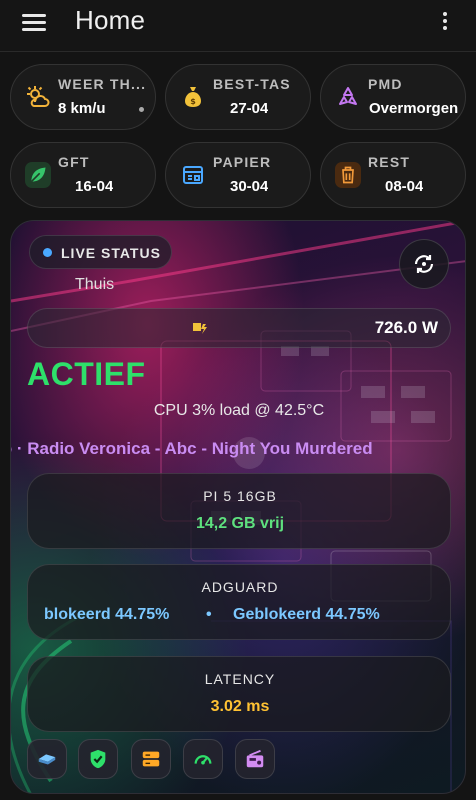 The height and width of the screenshot is (800, 476). Describe the element at coordinates (95, 284) in the screenshot. I see `location-label: Thuis` at that location.